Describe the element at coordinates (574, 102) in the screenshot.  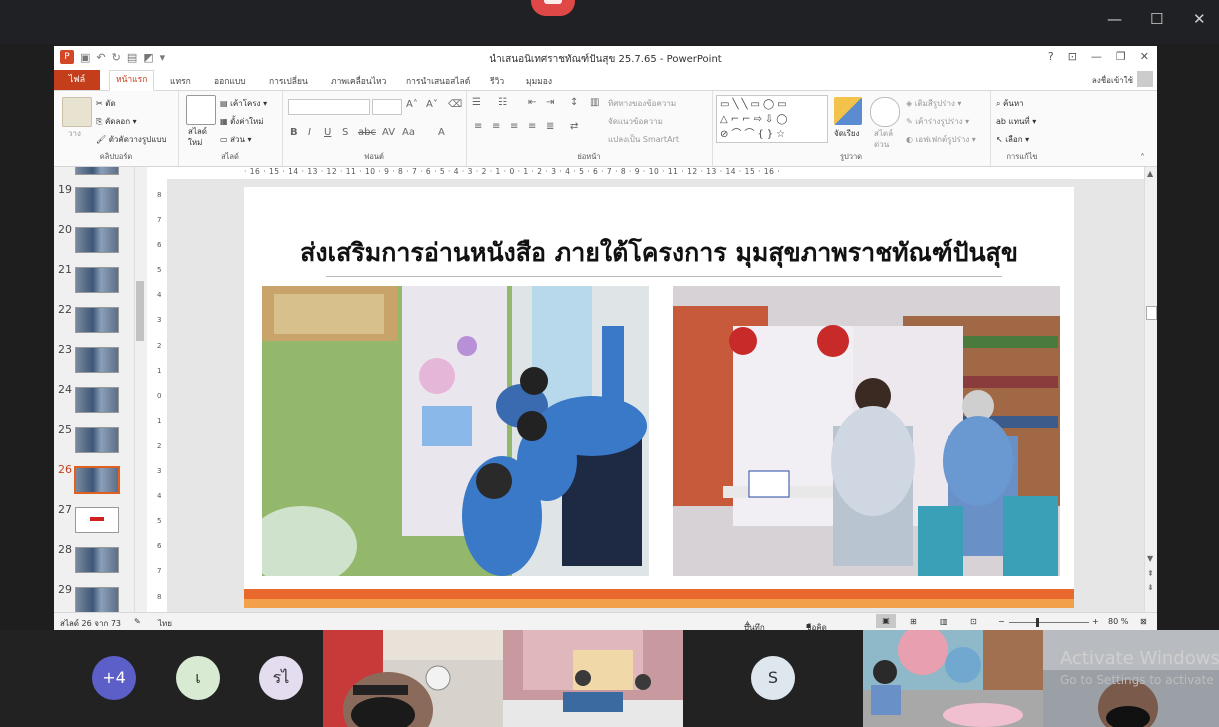
I see `line-spacing-icon: ↕` at that location.